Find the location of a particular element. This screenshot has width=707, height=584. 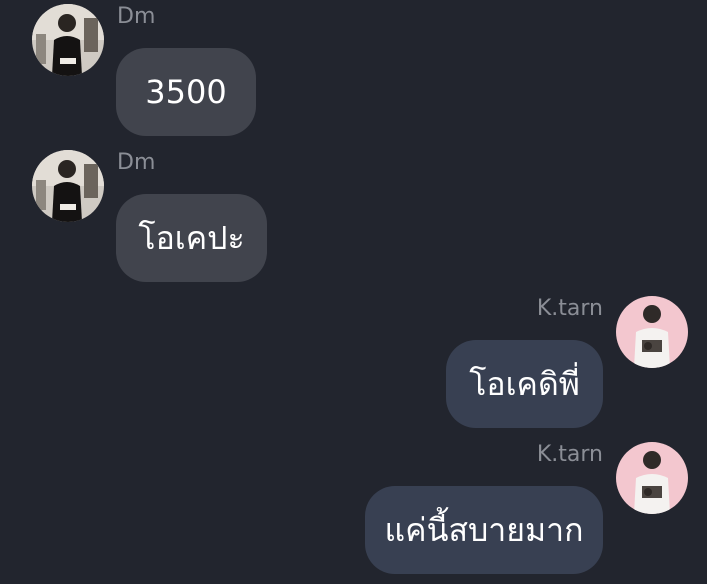

message-bubble: แค่นี้สบายมาก is located at coordinates (484, 530).